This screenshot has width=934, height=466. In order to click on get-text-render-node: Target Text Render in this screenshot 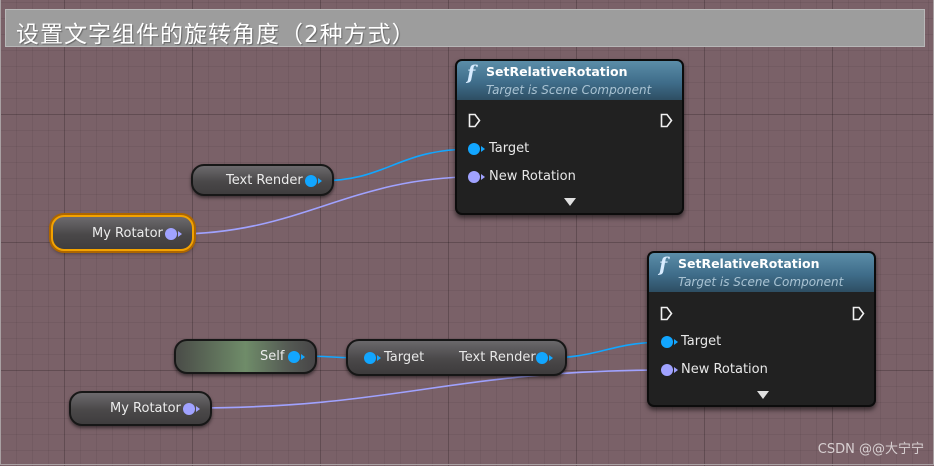, I will do `click(456, 357)`.